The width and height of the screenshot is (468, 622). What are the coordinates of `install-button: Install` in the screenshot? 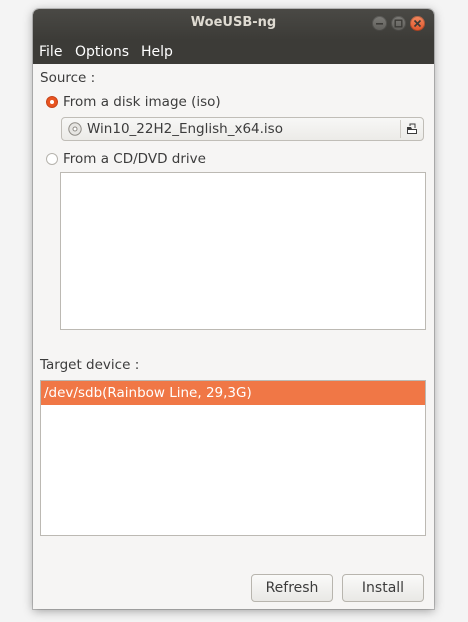 It's located at (383, 588).